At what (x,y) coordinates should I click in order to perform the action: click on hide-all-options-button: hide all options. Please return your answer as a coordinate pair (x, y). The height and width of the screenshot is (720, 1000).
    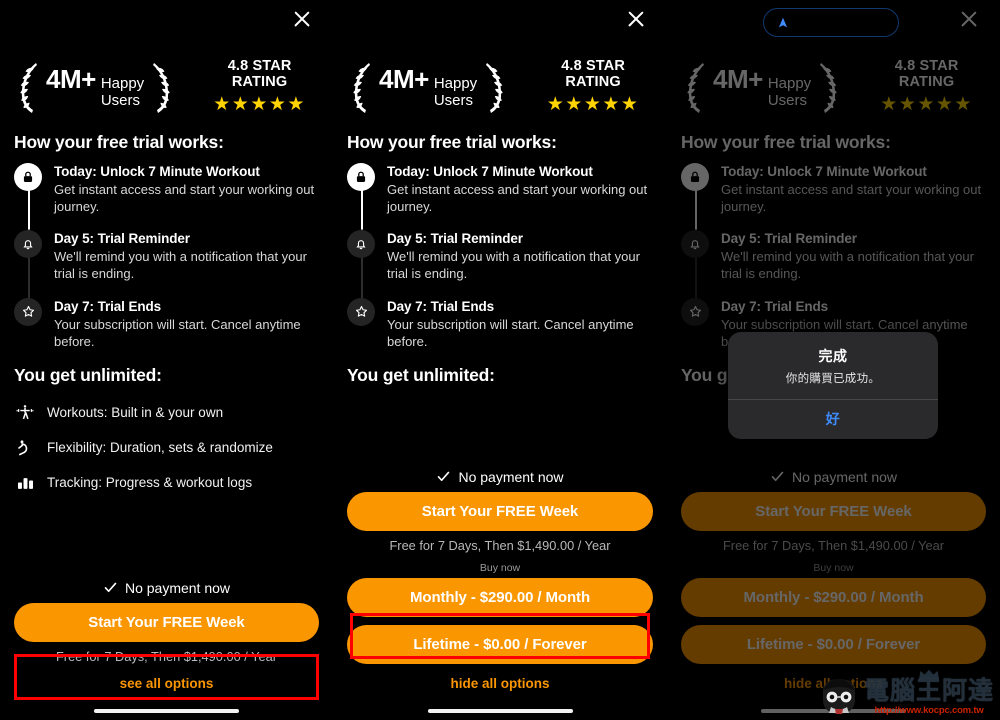
    Looking at the image, I should click on (500, 683).